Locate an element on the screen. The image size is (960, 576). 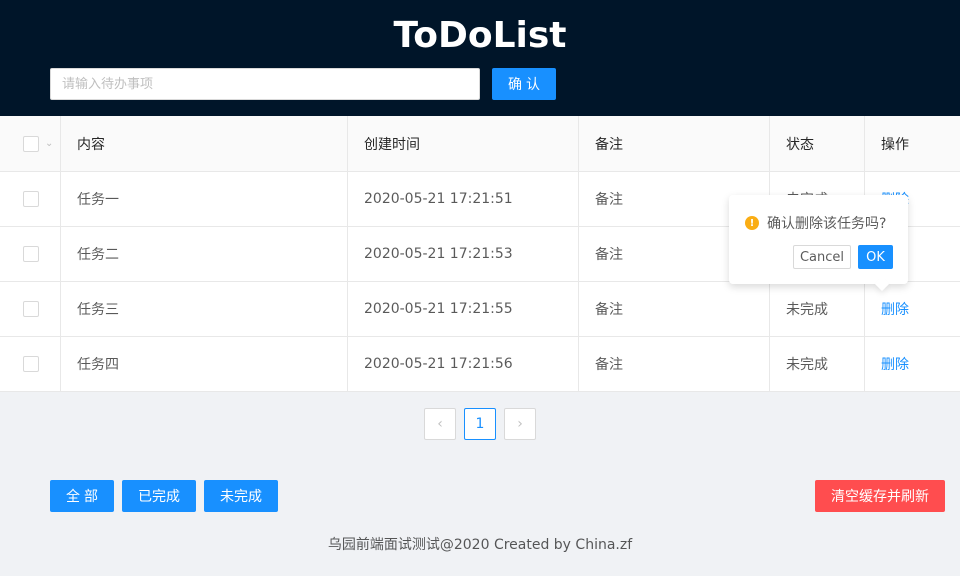
page-number-button: 1 is located at coordinates (480, 424).